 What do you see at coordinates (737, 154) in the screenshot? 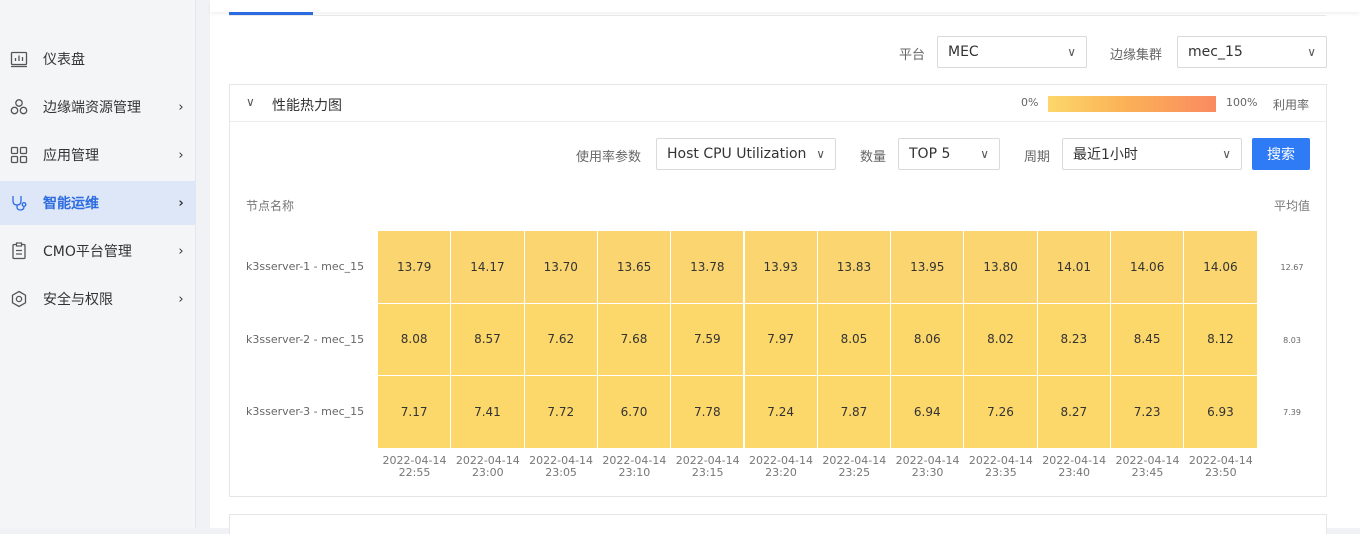
I see `metric-value: Host CPU Utilization` at bounding box center [737, 154].